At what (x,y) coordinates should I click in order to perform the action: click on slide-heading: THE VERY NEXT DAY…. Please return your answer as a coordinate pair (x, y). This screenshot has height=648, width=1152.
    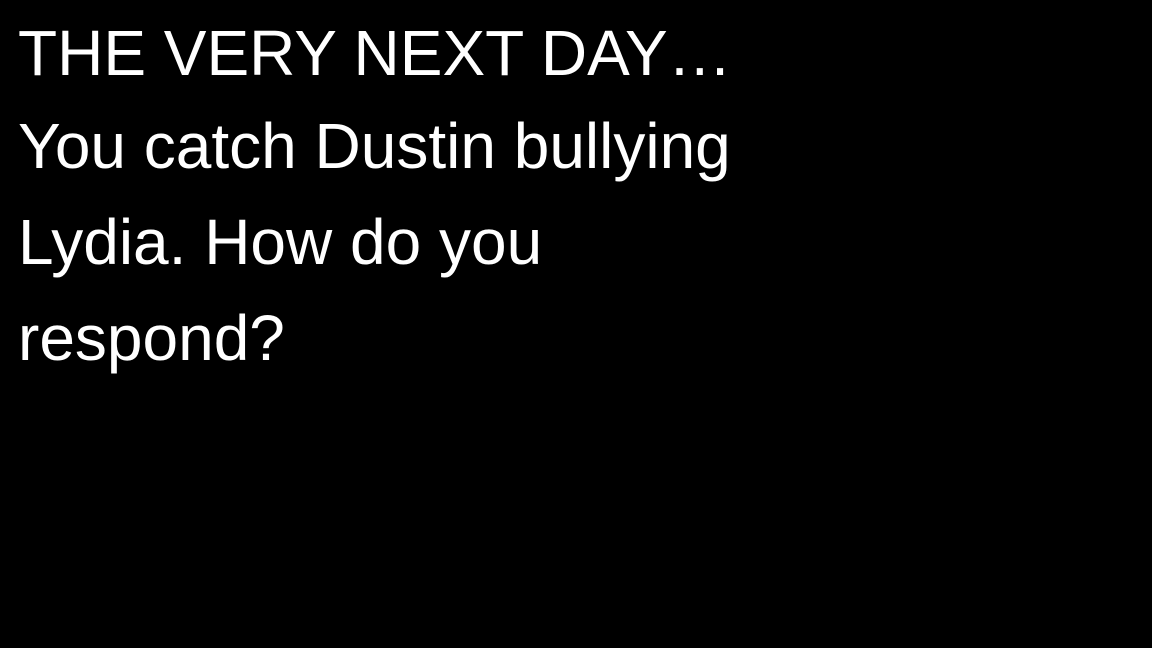
    Looking at the image, I should click on (375, 53).